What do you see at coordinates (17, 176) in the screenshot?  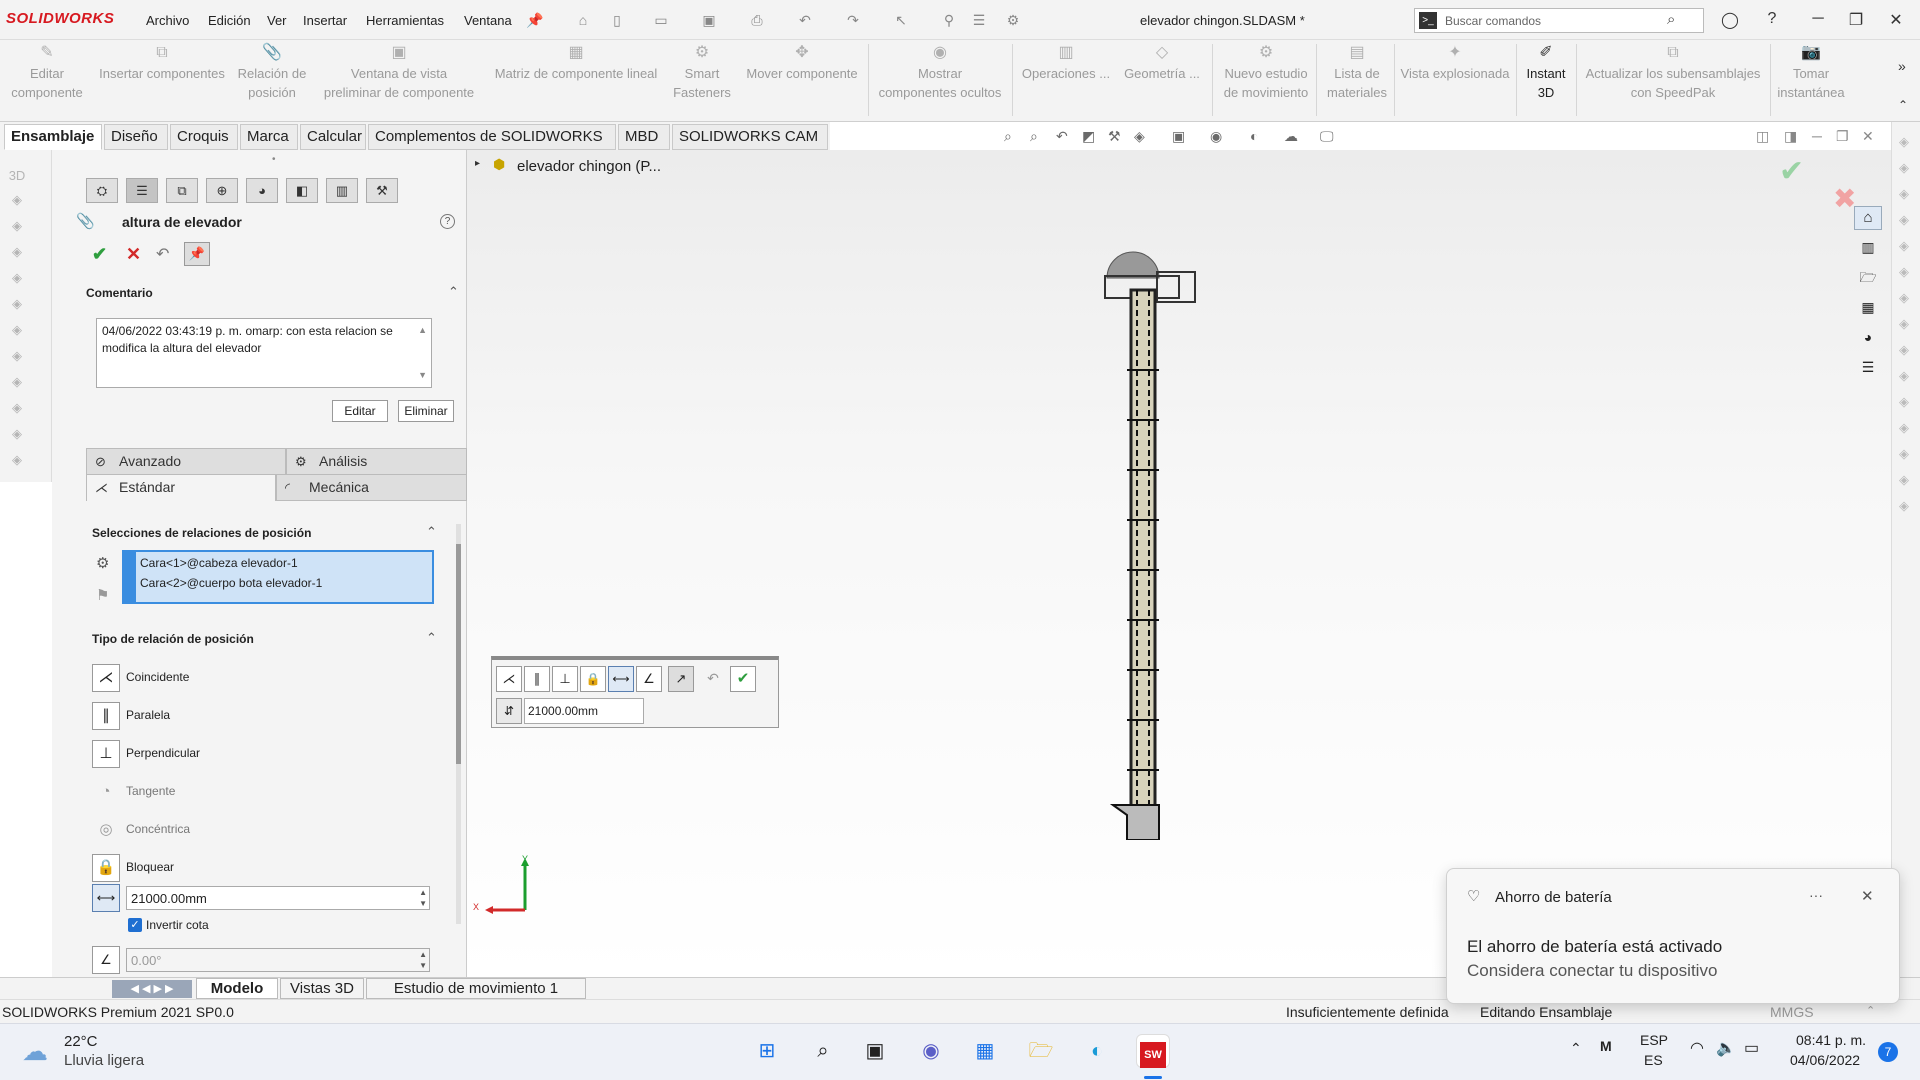 I see `feature-tree-icon: 3D` at bounding box center [17, 176].